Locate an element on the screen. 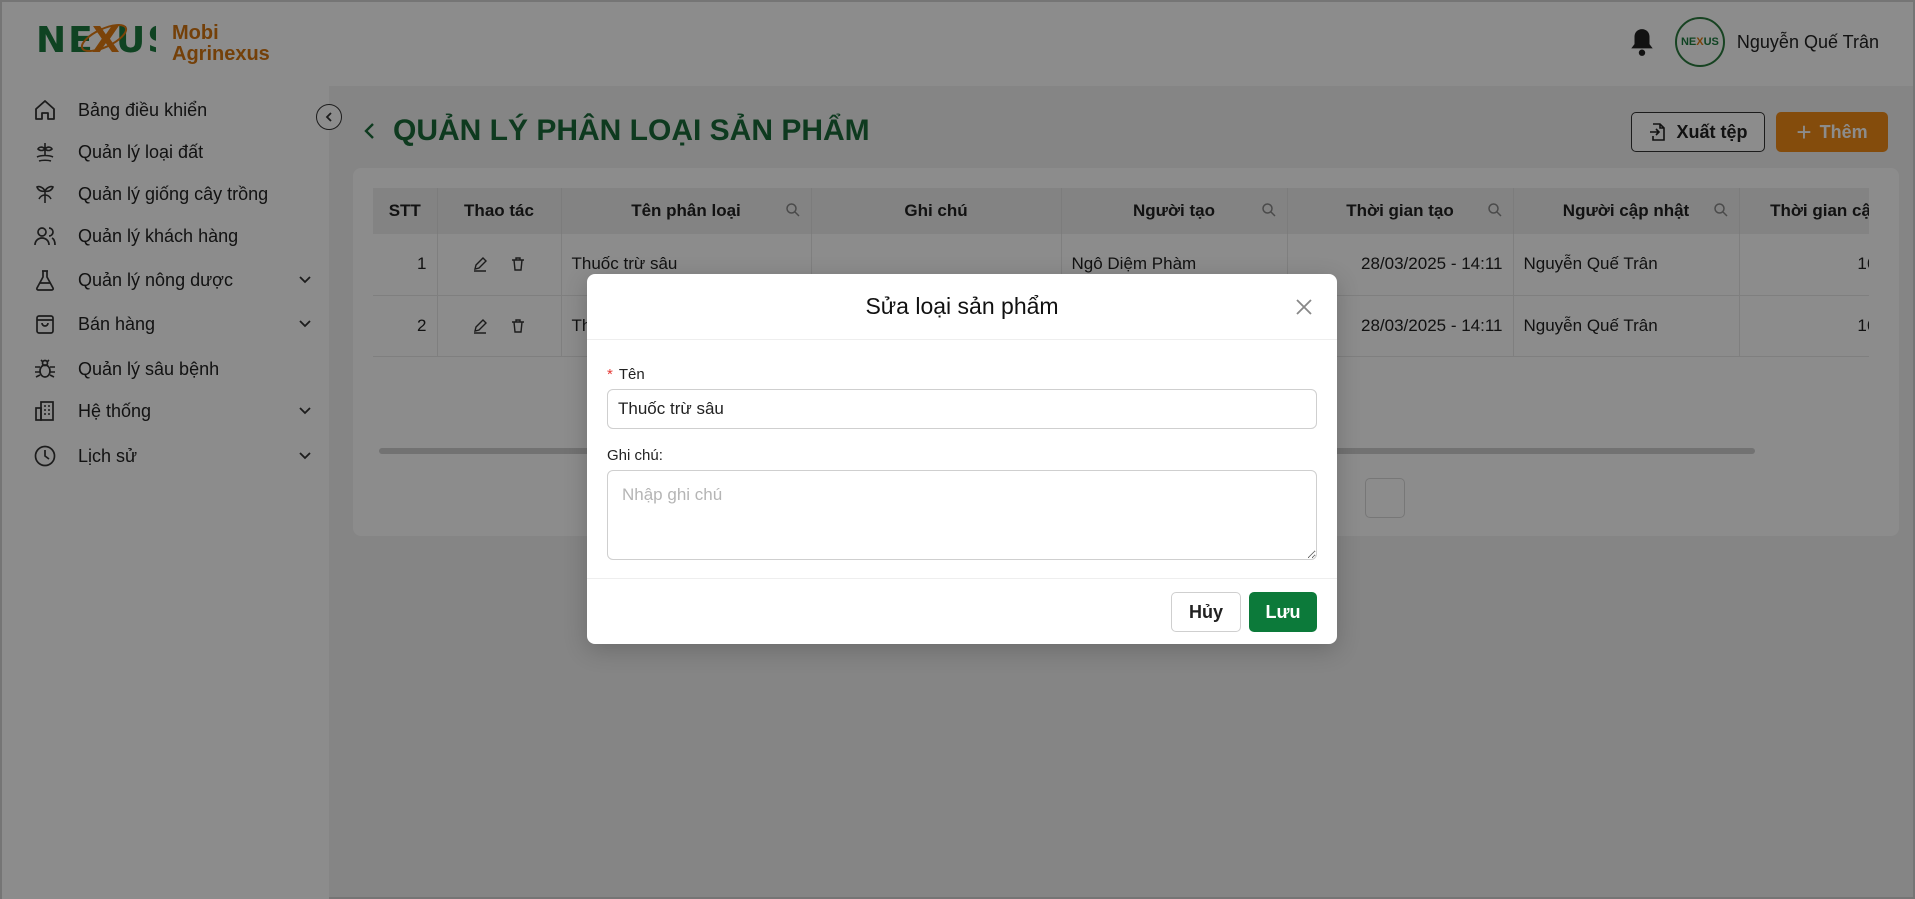 The width and height of the screenshot is (1915, 899). name-field-label: * Tên is located at coordinates (962, 374).